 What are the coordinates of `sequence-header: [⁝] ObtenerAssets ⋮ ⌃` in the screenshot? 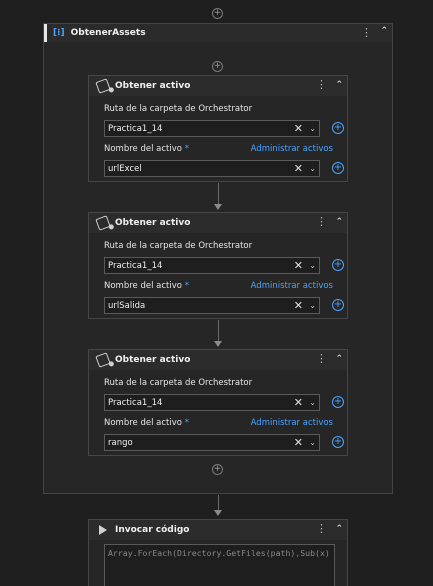 It's located at (218, 33).